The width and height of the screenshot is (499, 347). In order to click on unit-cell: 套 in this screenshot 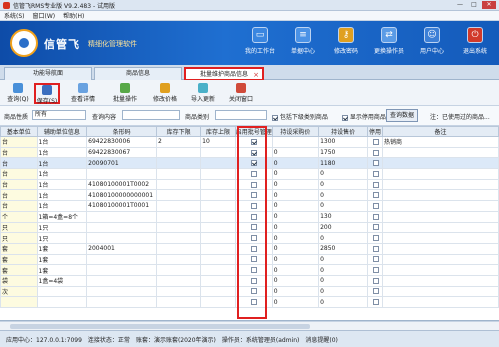, I will do `click(19, 248)`.